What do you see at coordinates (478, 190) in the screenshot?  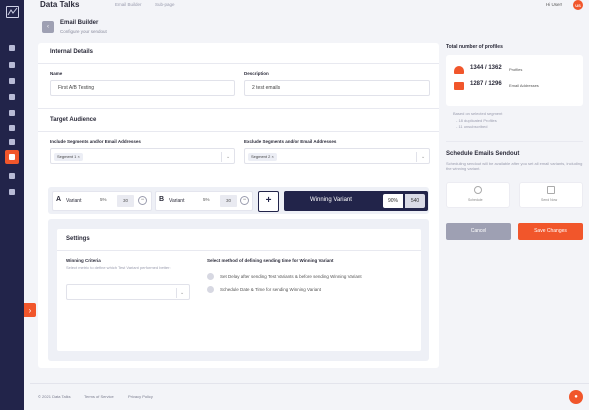 I see `clock-icon` at bounding box center [478, 190].